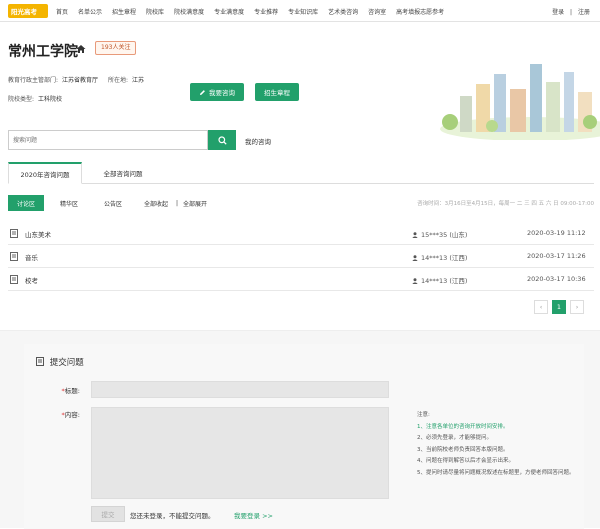 This screenshot has height=529, width=600. Describe the element at coordinates (31, 257) in the screenshot. I see `question-title: 音乐` at that location.